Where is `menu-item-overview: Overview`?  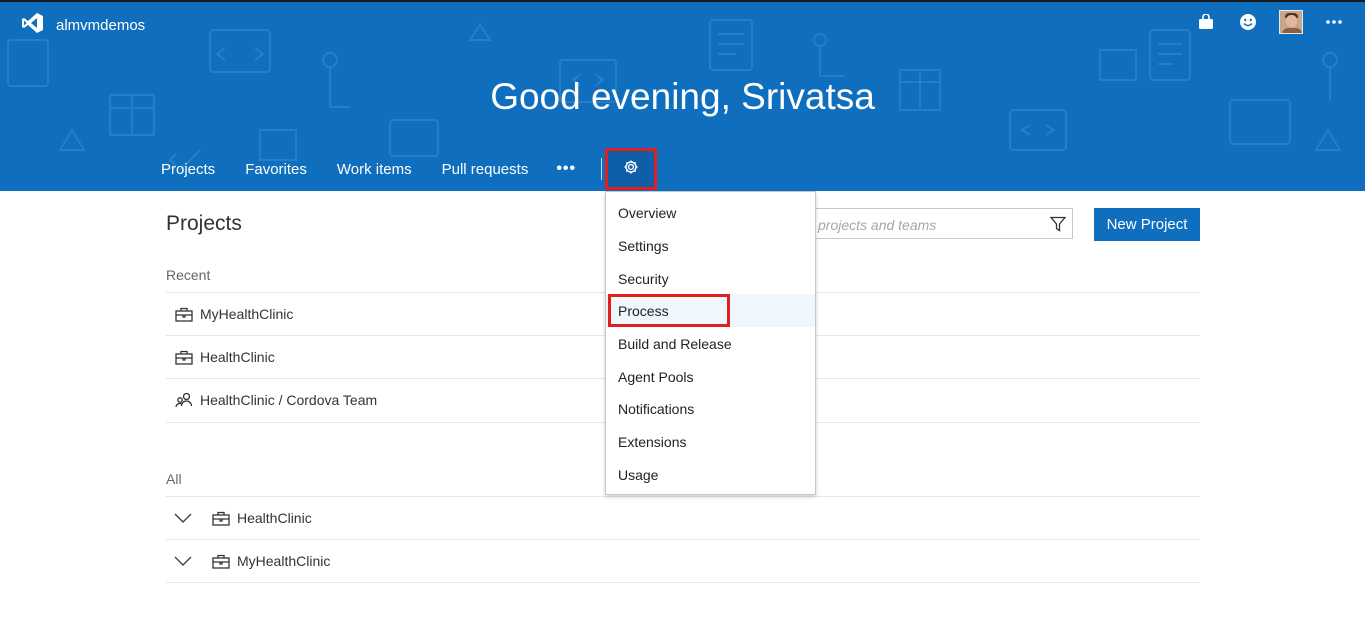
menu-item-overview: Overview is located at coordinates (710, 212).